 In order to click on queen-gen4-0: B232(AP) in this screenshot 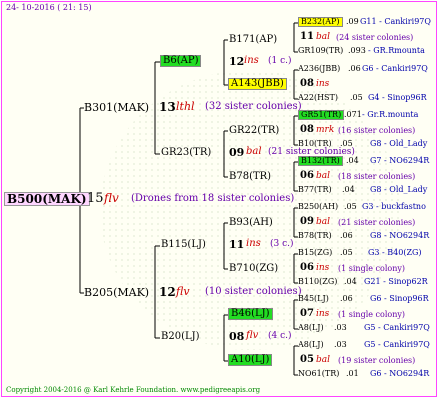, I will do `click(320, 22)`.